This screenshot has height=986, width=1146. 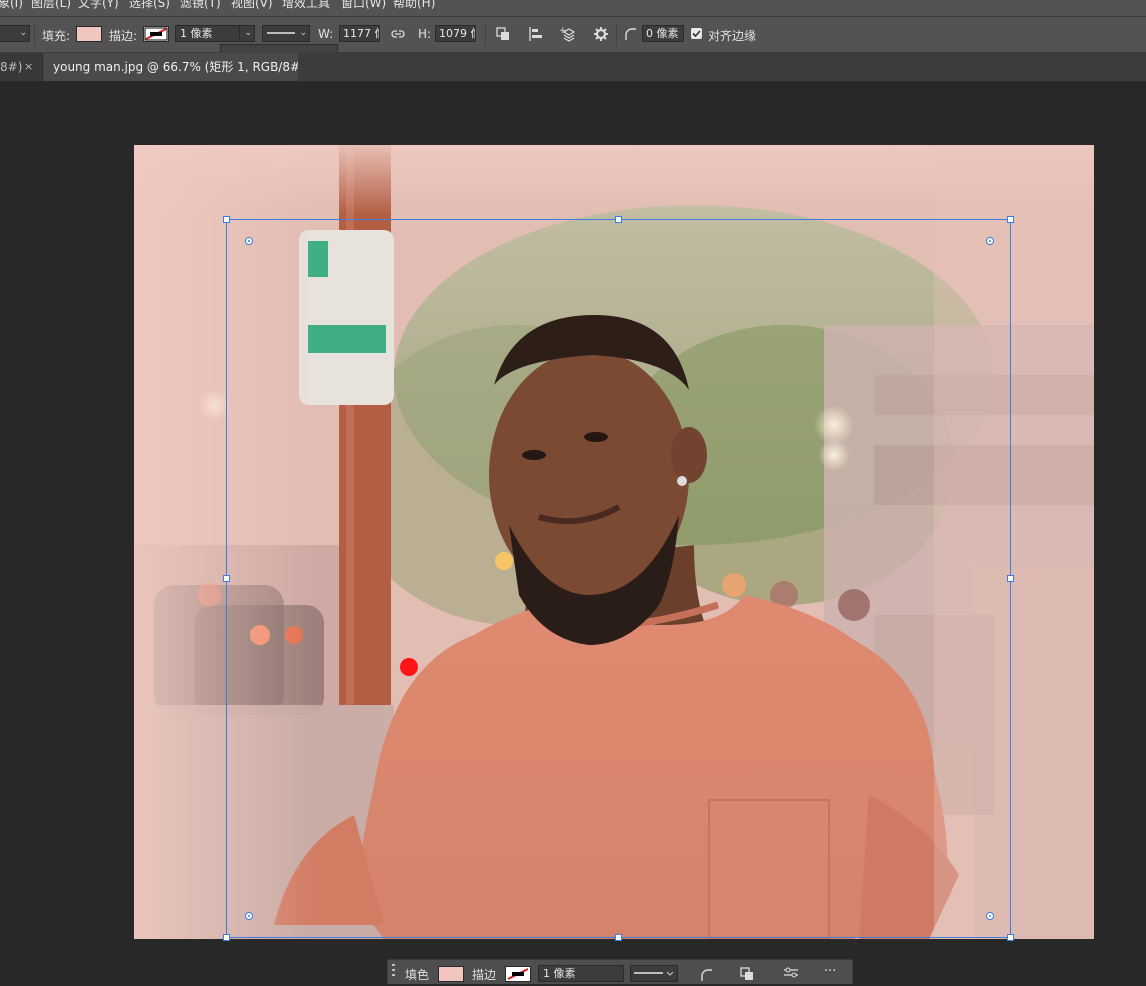 What do you see at coordinates (581, 973) in the screenshot?
I see `stroke-width-dropdown: 1 像素` at bounding box center [581, 973].